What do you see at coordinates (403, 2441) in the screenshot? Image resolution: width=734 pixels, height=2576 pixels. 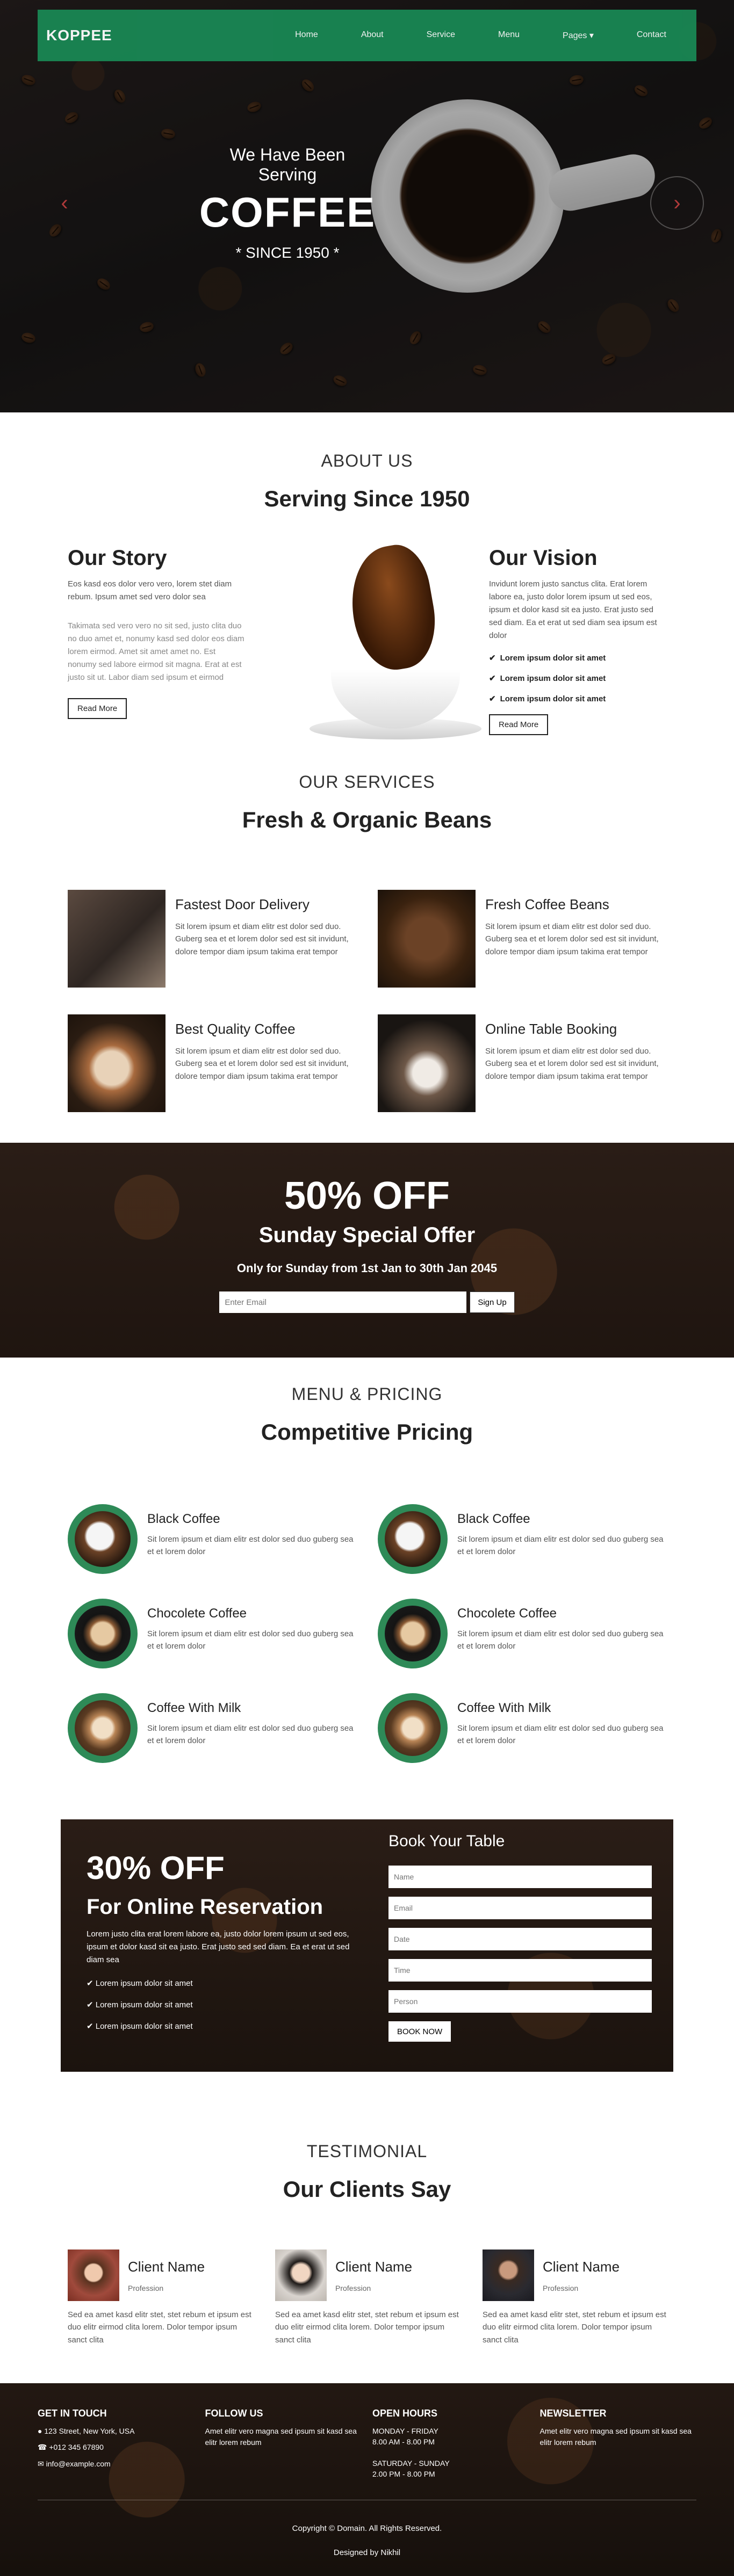 I see `hours-value: 8.00 AM - 8.00 PM` at bounding box center [403, 2441].